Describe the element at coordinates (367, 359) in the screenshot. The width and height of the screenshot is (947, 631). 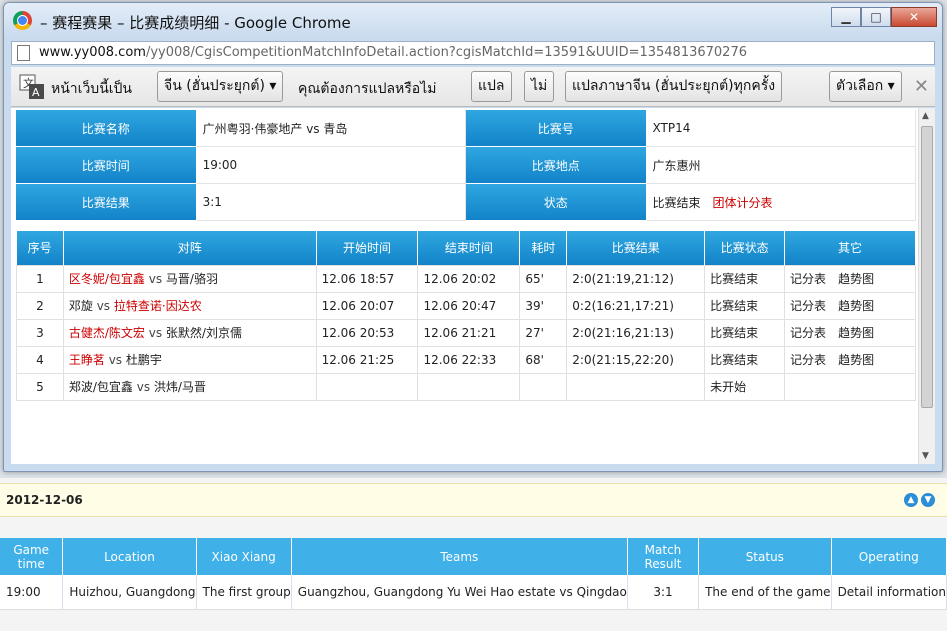
I see `cell-start: 12.06 21:25` at that location.